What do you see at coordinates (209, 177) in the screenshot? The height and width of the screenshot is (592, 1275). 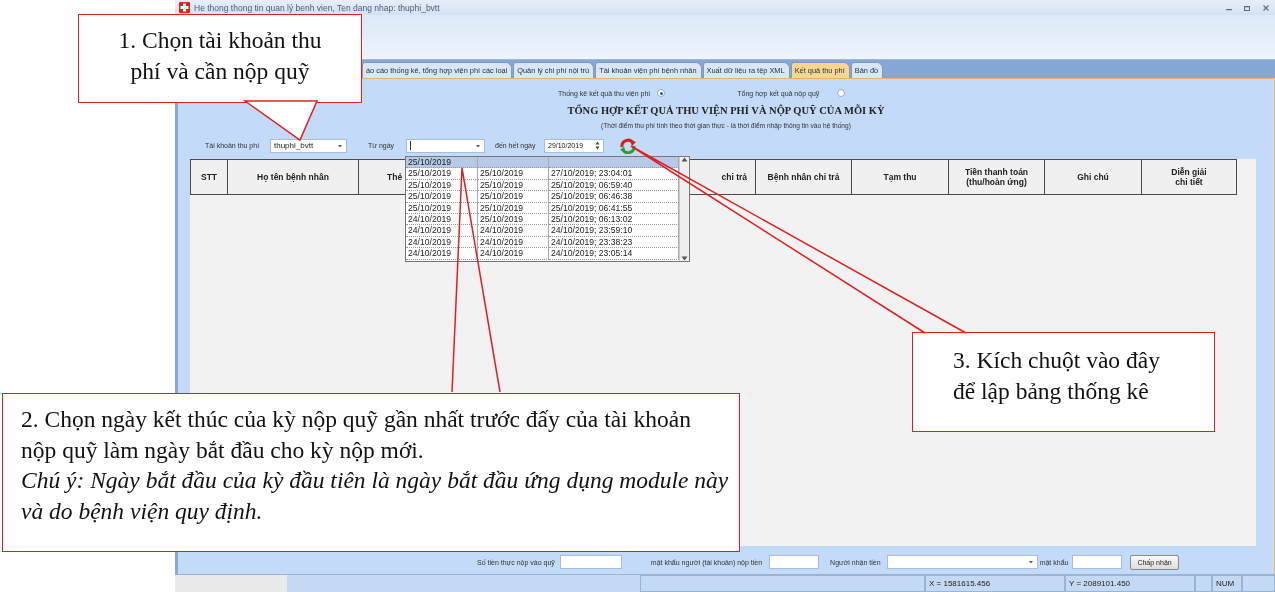 I see `column-header: STT` at bounding box center [209, 177].